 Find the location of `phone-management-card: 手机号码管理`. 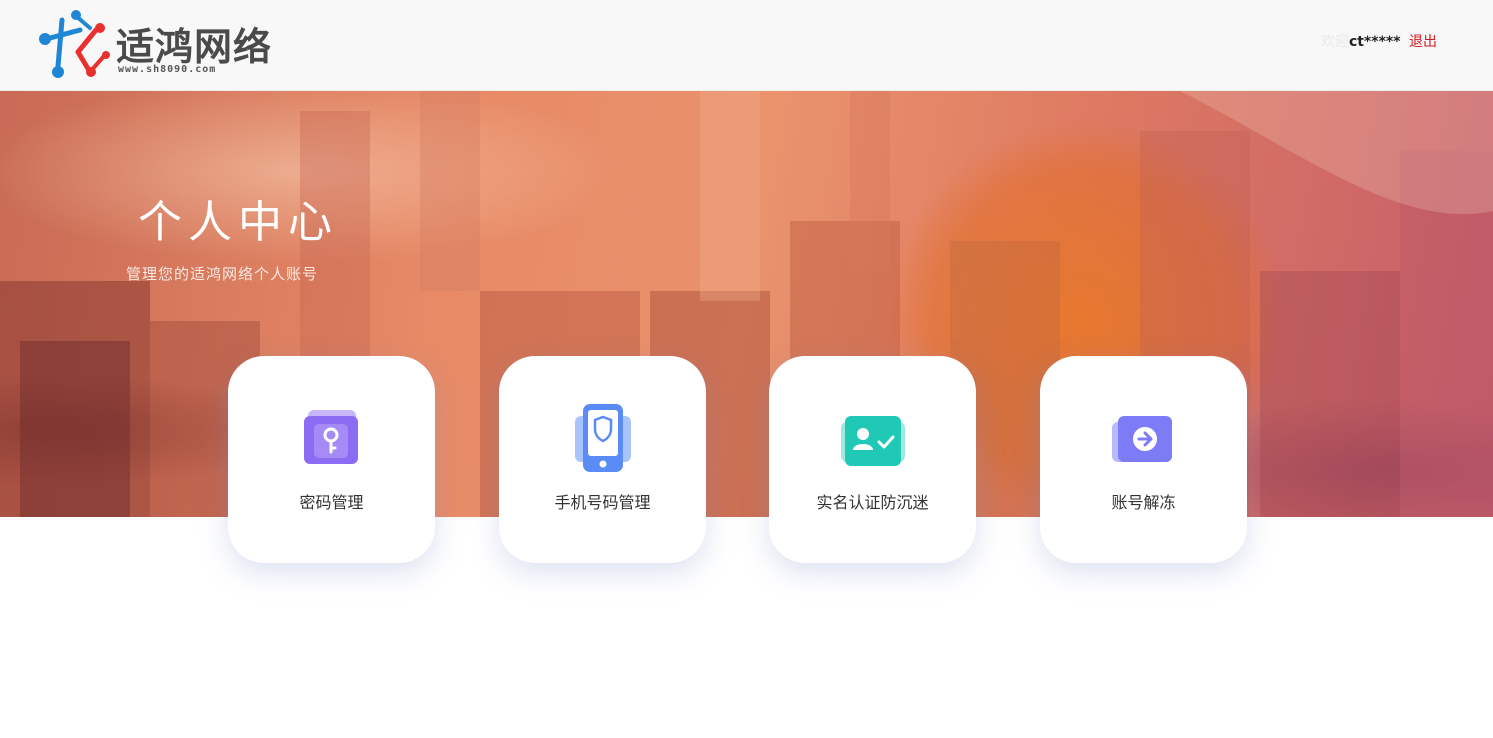

phone-management-card: 手机号码管理 is located at coordinates (602, 459).